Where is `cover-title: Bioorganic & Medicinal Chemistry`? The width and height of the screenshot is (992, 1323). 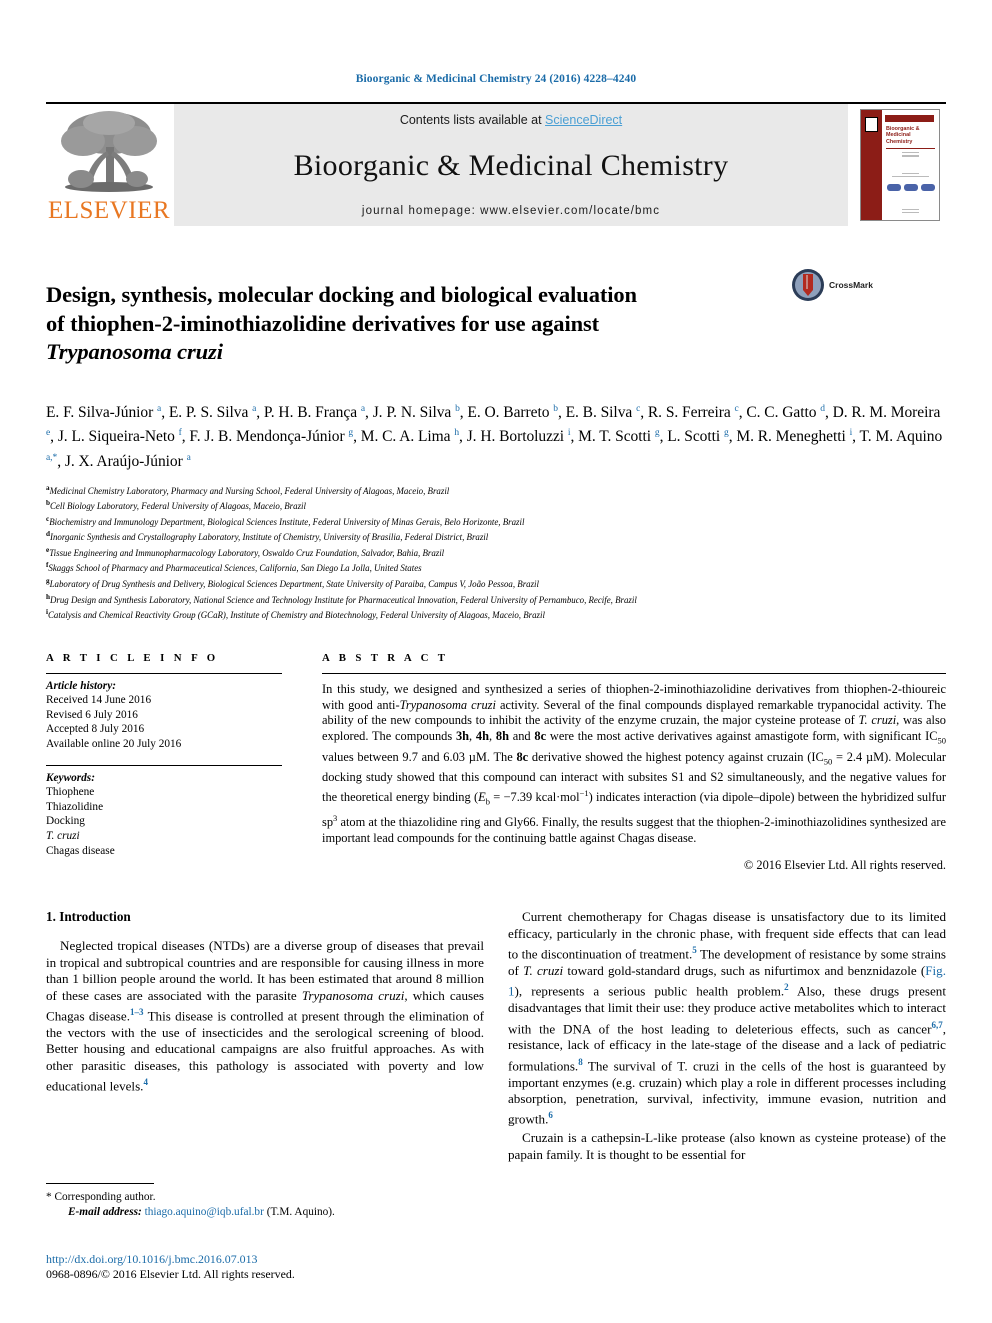 cover-title: Bioorganic & Medicinal Chemistry is located at coordinates (903, 135).